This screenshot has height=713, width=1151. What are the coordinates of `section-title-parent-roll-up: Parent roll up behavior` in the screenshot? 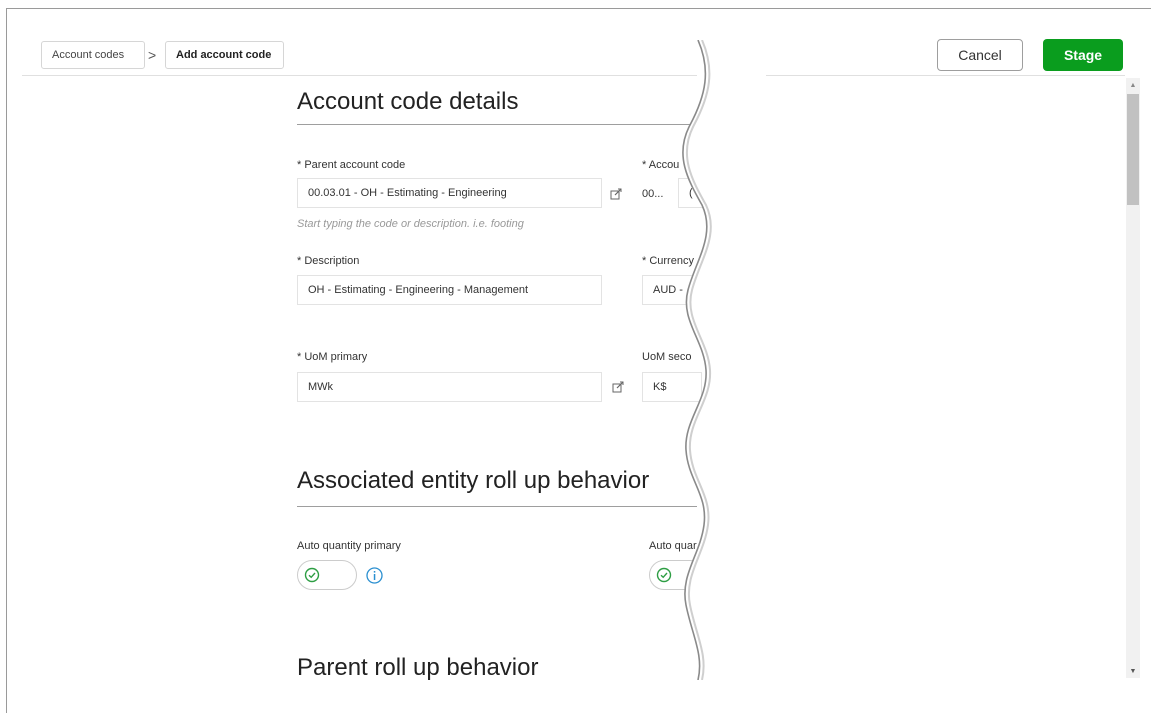 It's located at (418, 667).